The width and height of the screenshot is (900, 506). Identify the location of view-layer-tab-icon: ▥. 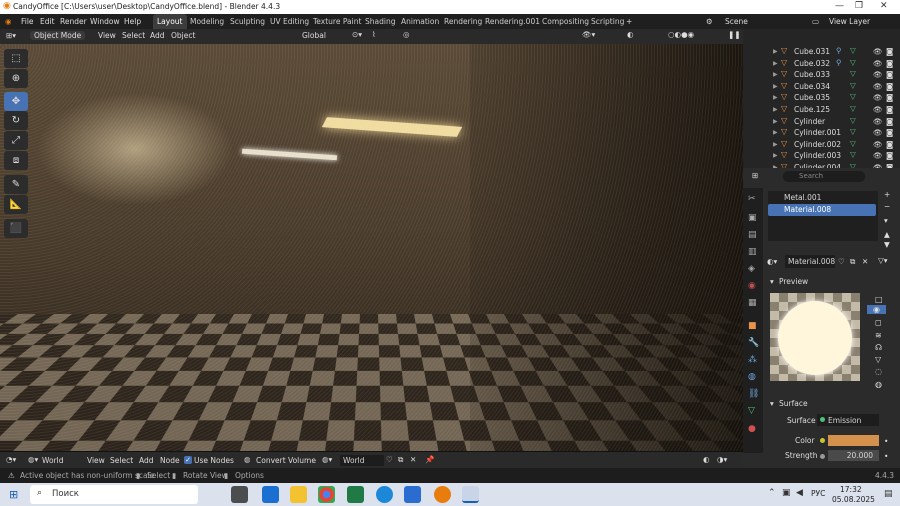
(752, 252).